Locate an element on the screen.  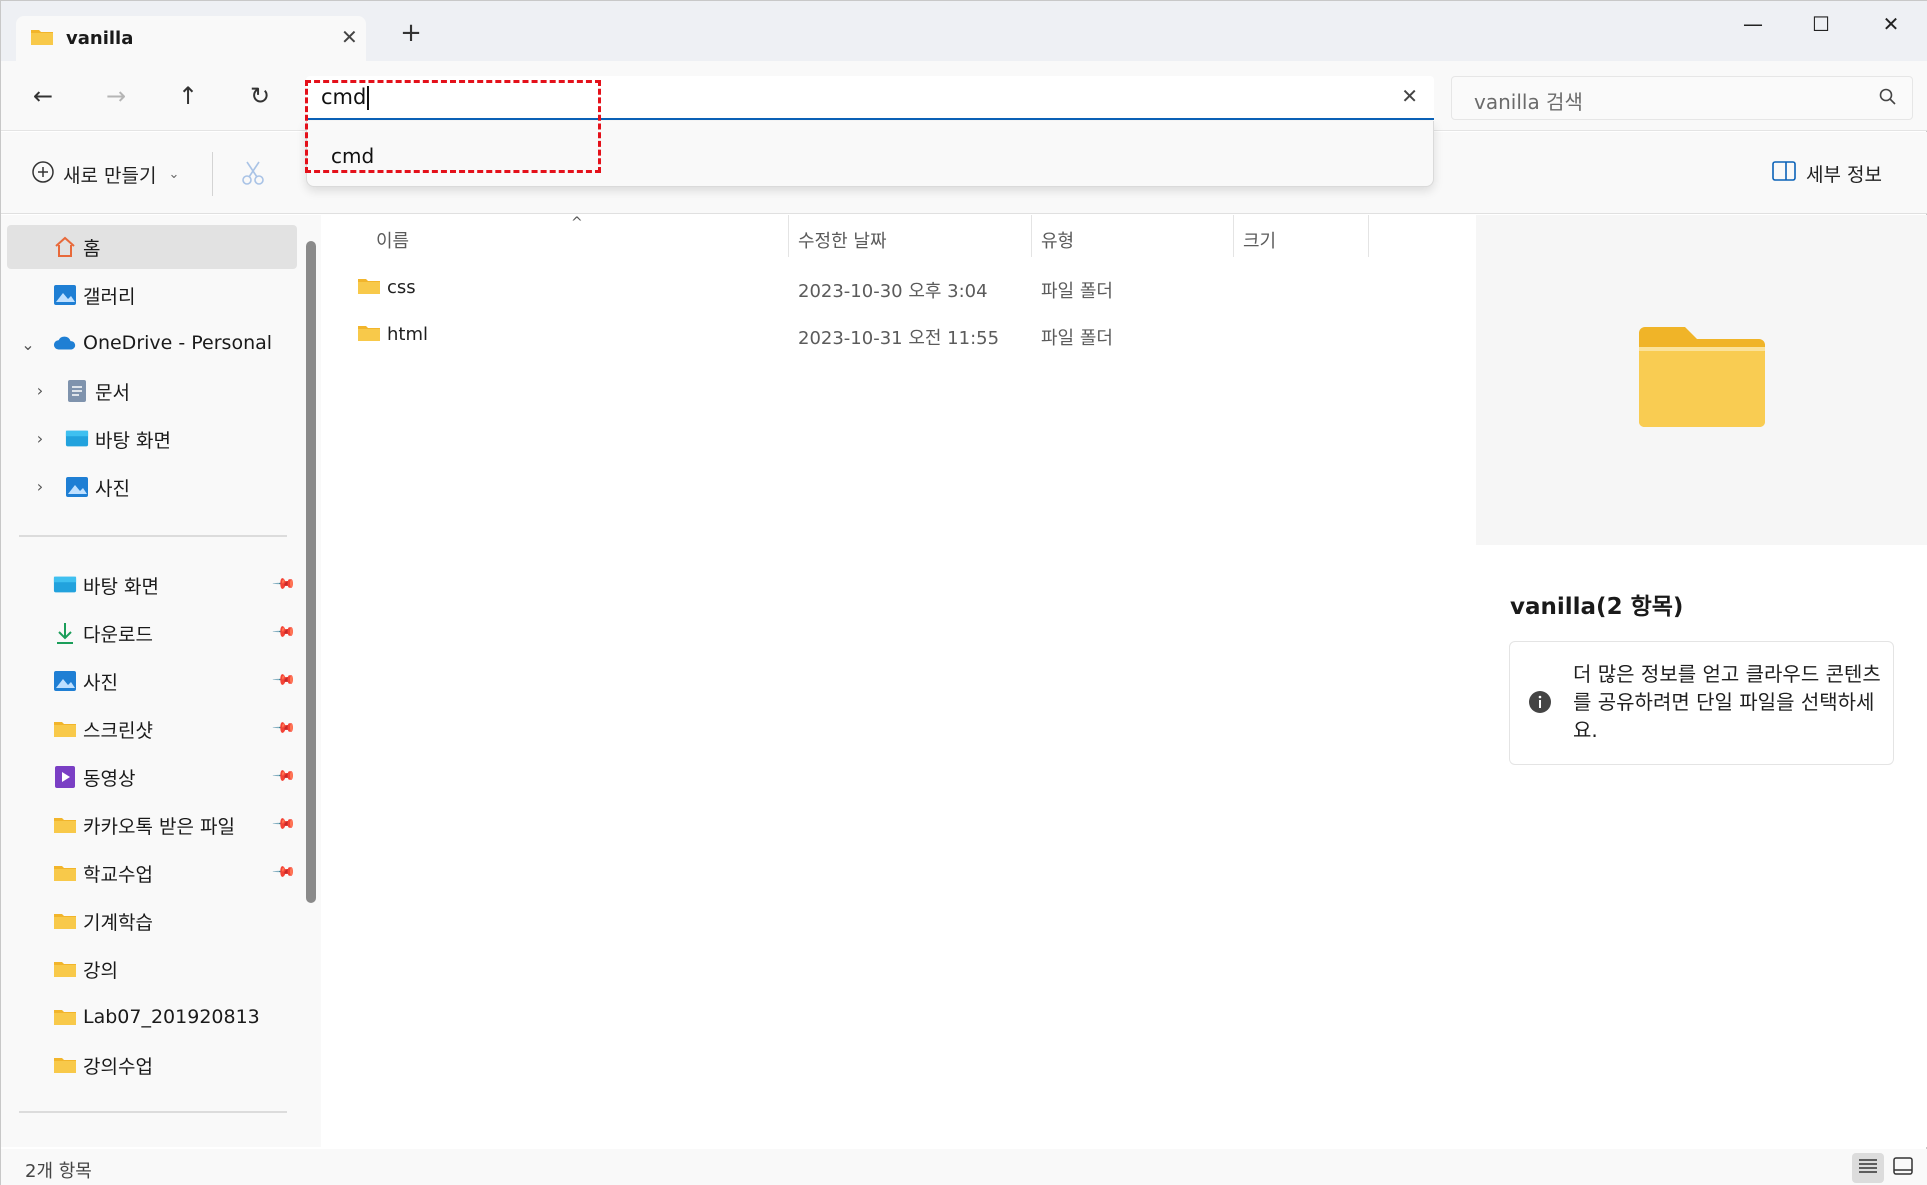
refresh-button: ↻ is located at coordinates (260, 96).